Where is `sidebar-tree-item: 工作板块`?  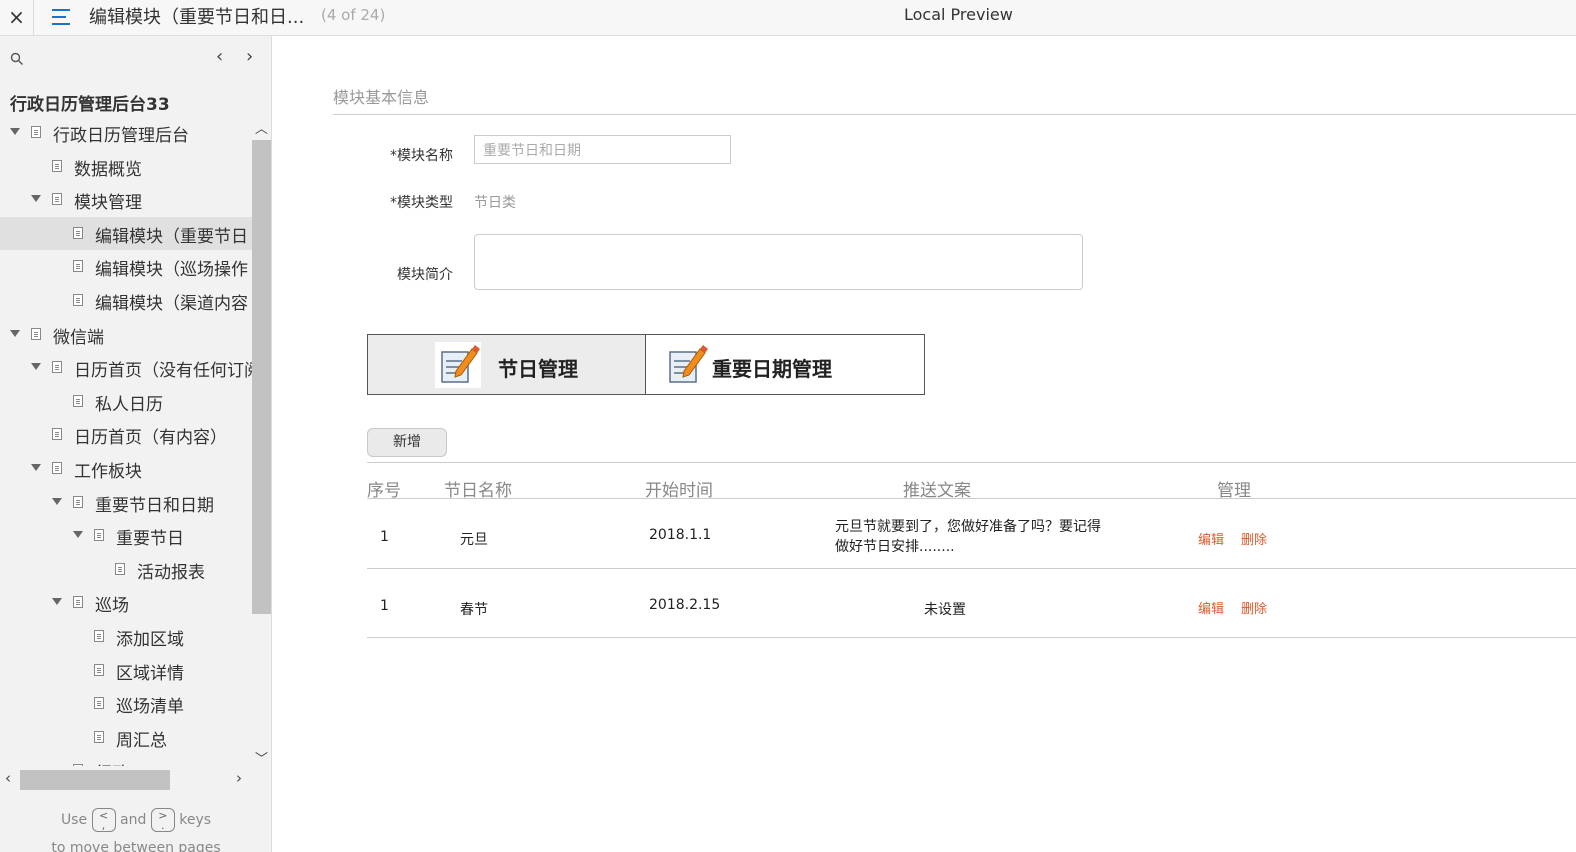
sidebar-tree-item: 工作板块 is located at coordinates (126, 468).